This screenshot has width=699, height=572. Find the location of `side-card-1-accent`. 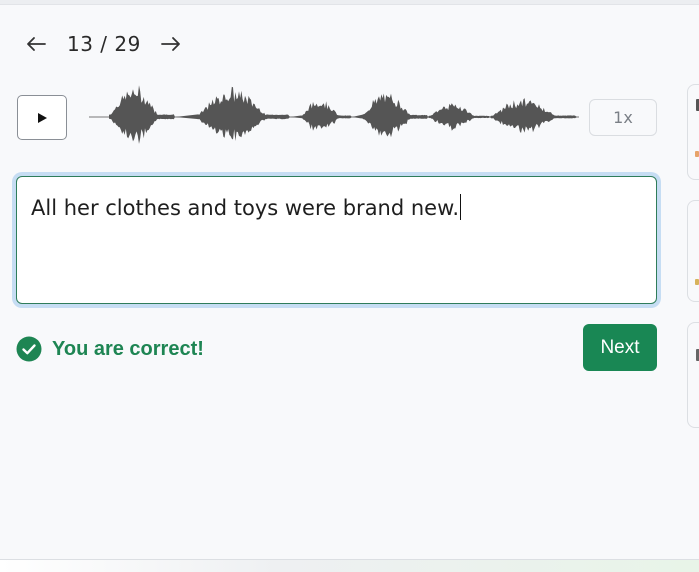

side-card-1-accent is located at coordinates (697, 154).